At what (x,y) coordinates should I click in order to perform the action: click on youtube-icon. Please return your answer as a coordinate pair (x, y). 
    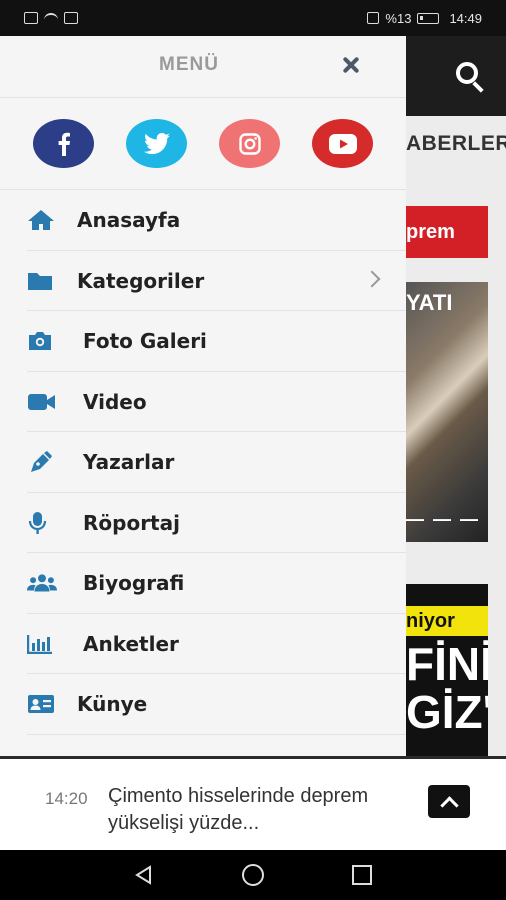
    Looking at the image, I should click on (342, 143).